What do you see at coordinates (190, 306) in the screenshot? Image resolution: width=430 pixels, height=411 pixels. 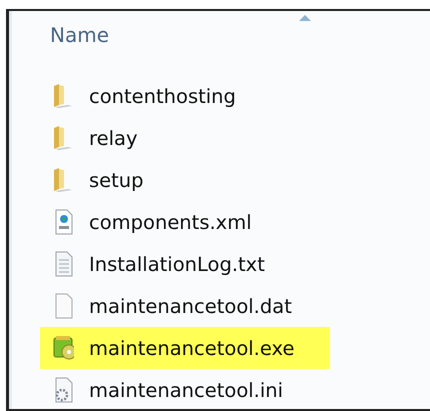 I see `file-name: maintenancetool.dat` at bounding box center [190, 306].